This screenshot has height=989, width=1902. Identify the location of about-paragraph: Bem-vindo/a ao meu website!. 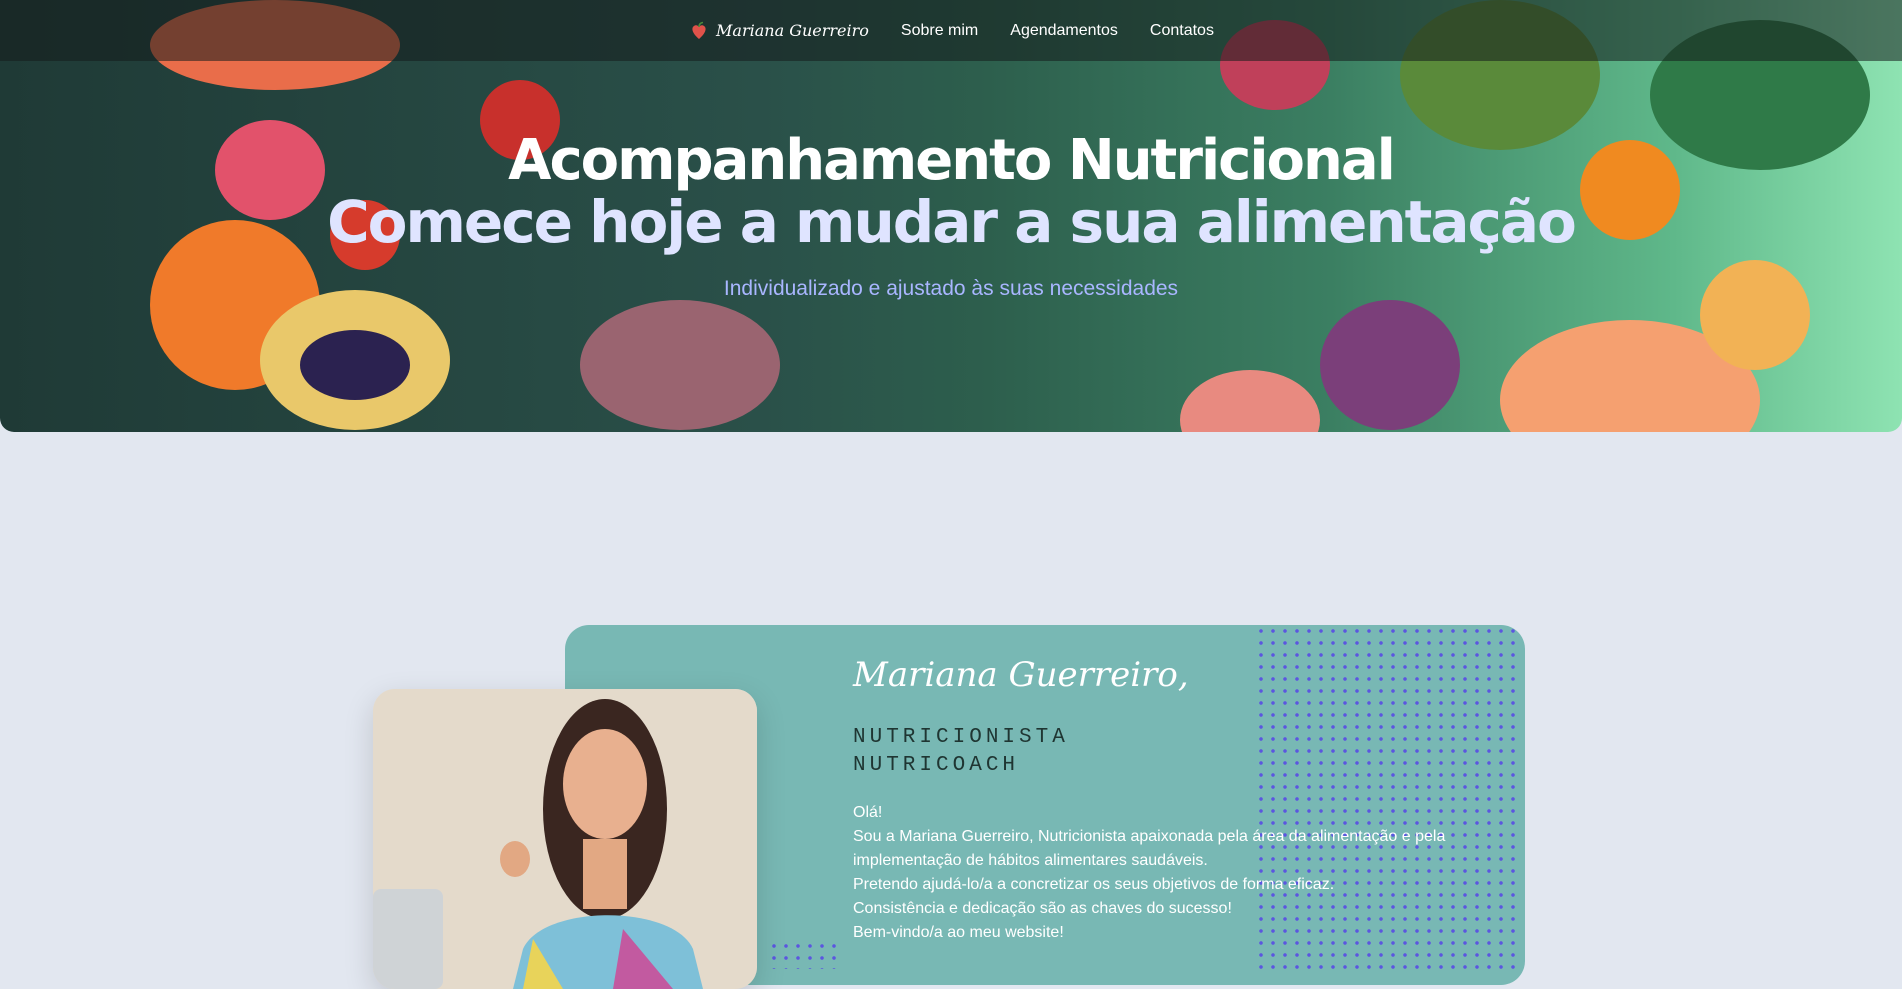
(958, 932).